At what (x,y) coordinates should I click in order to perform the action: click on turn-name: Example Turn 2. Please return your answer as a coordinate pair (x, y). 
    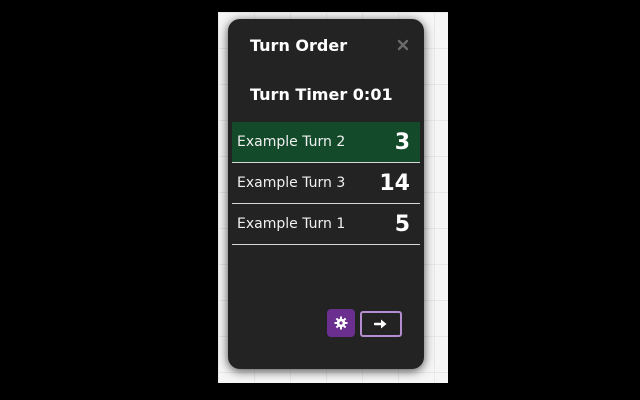
    Looking at the image, I should click on (291, 142).